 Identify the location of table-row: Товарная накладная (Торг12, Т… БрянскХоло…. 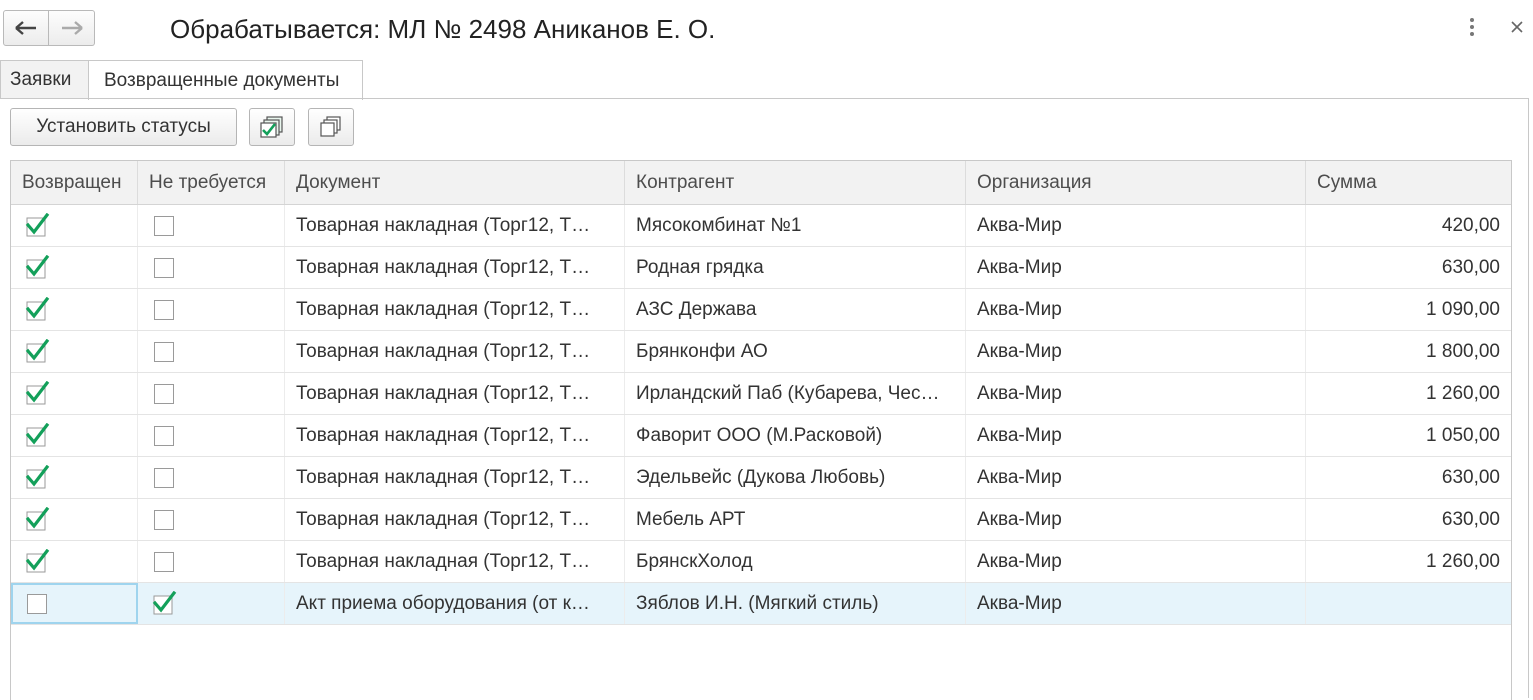
(761, 562).